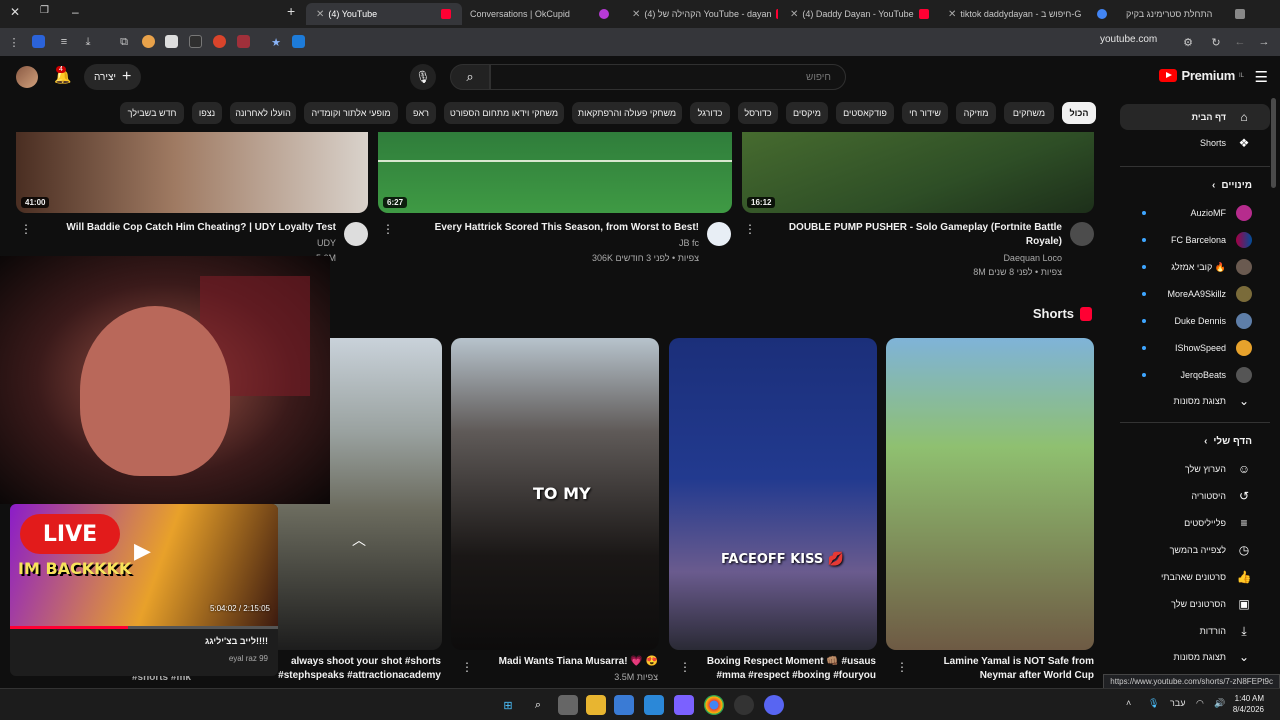 Image resolution: width=1280 pixels, height=720 pixels. What do you see at coordinates (142, 551) in the screenshot?
I see `play-icon: ▶` at bounding box center [142, 551].